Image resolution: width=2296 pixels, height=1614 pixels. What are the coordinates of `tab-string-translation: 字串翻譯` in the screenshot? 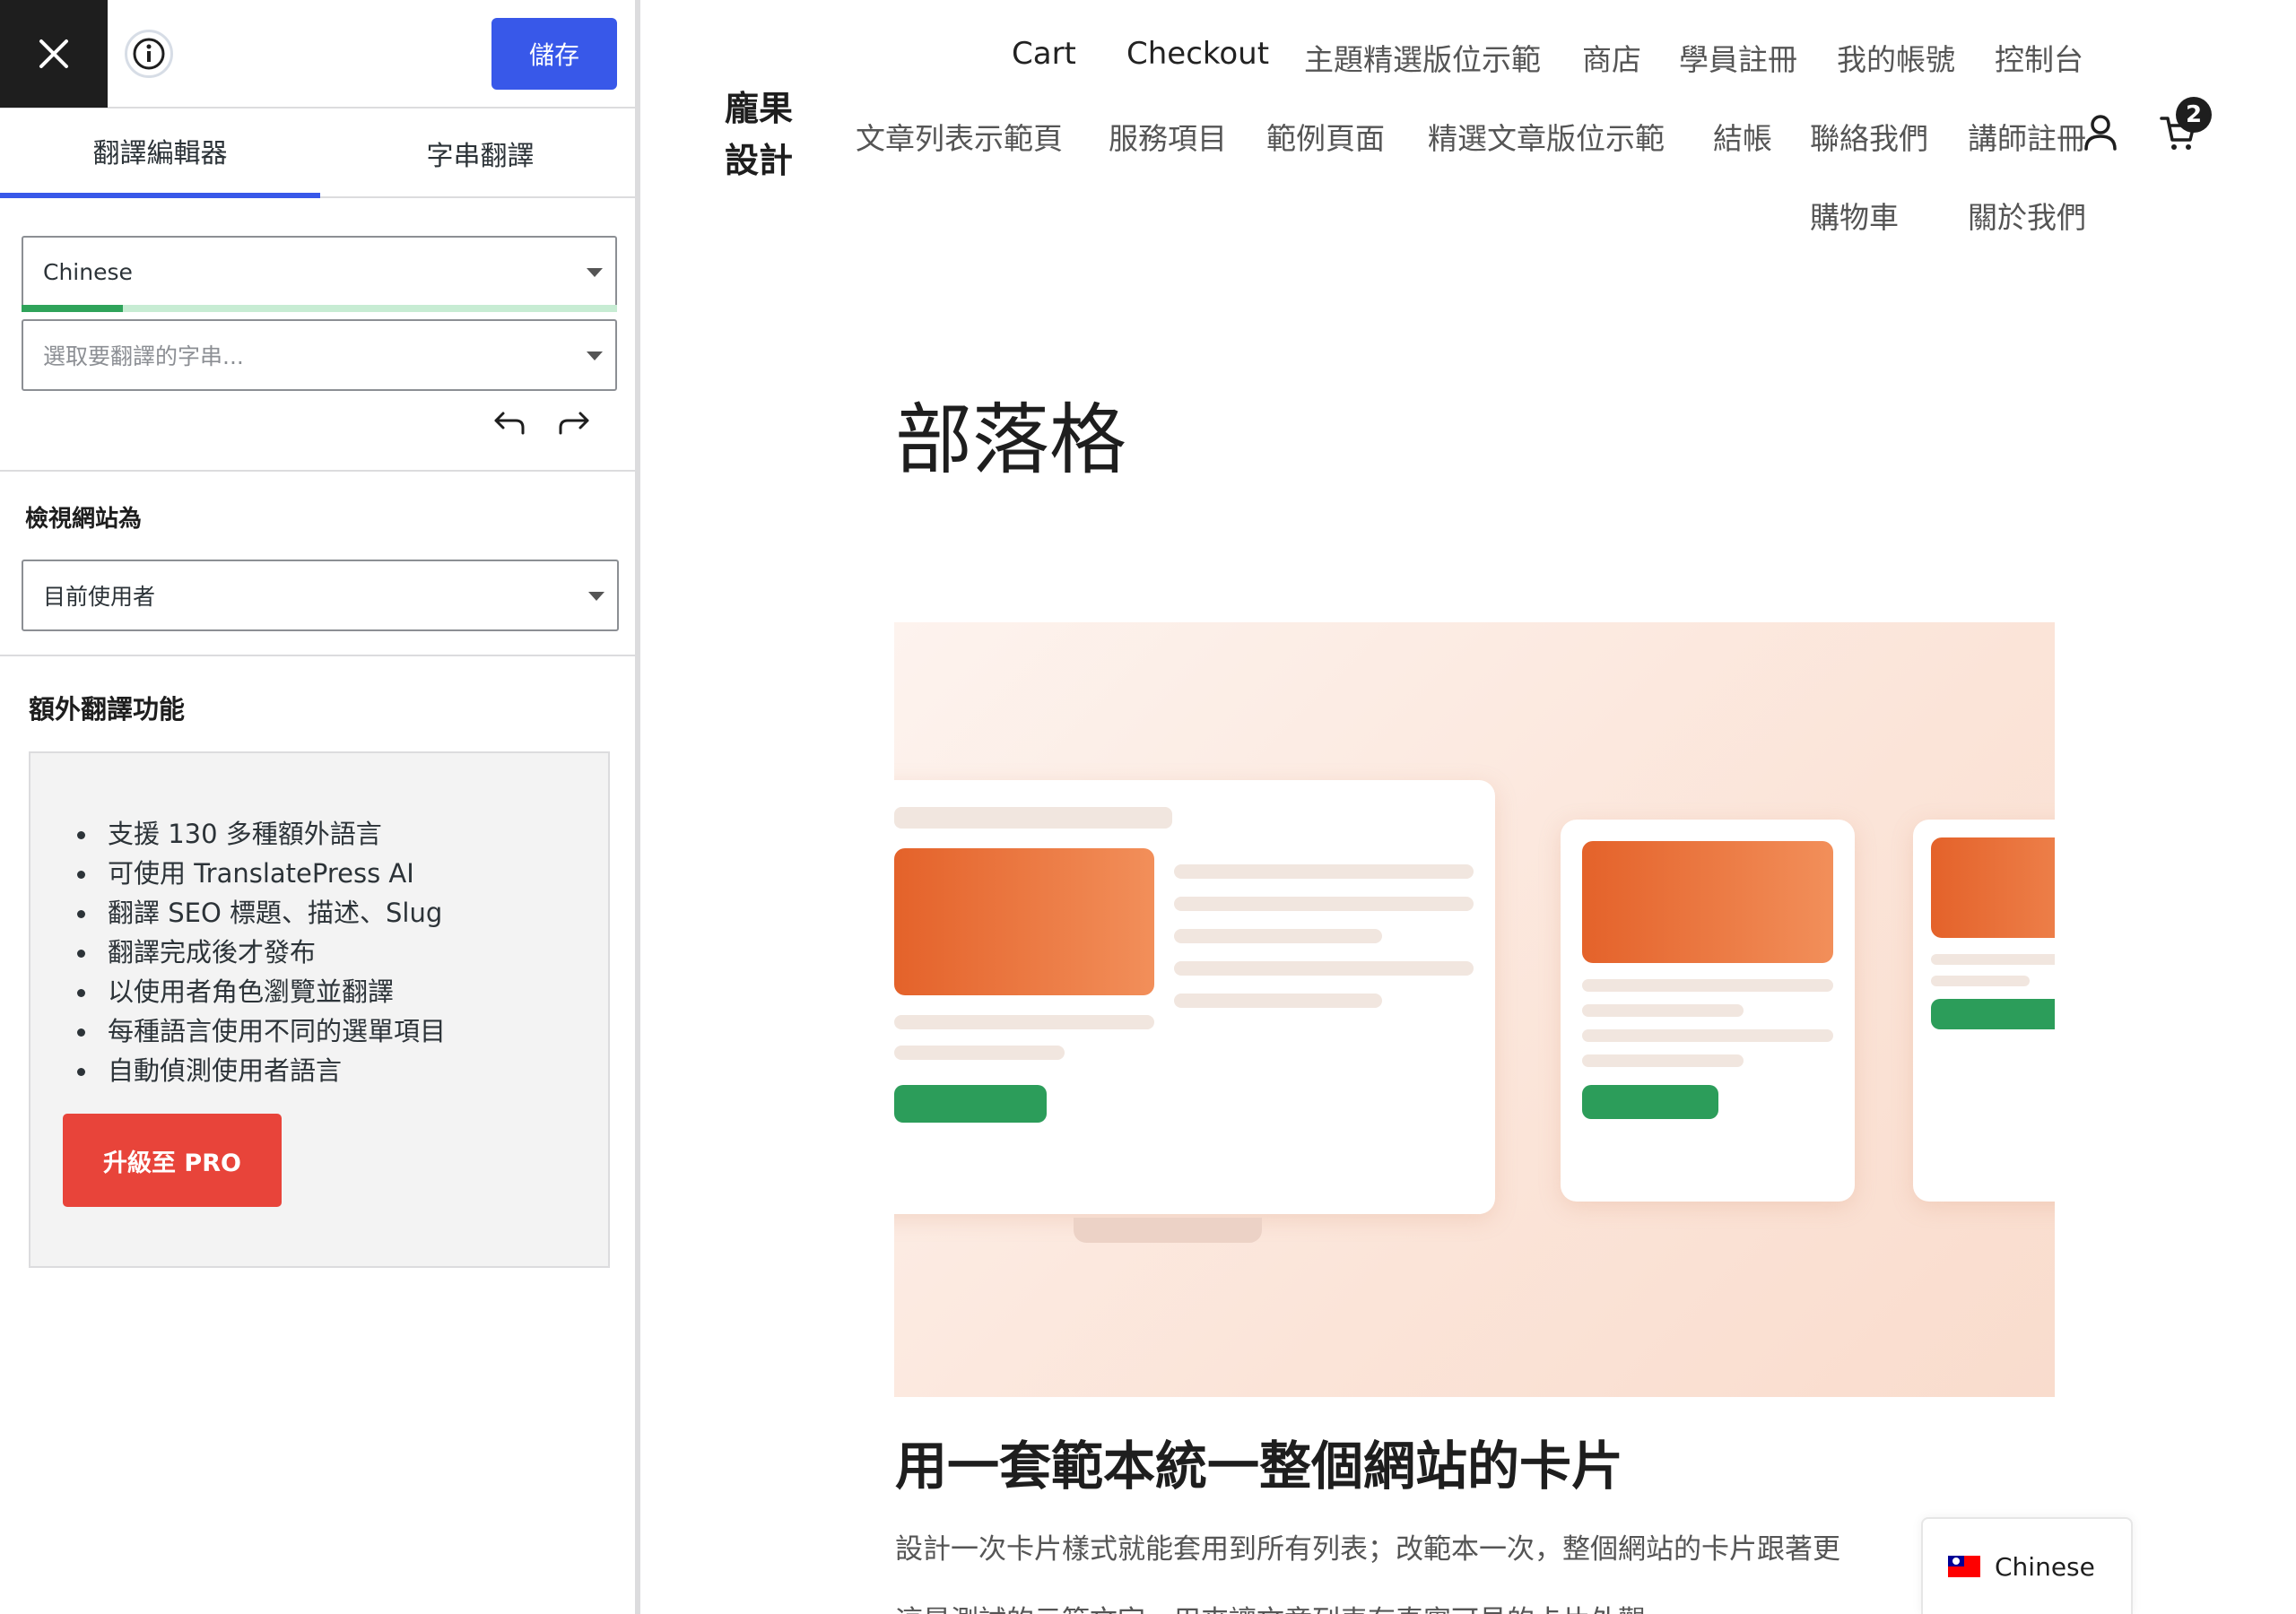 It's located at (480, 153).